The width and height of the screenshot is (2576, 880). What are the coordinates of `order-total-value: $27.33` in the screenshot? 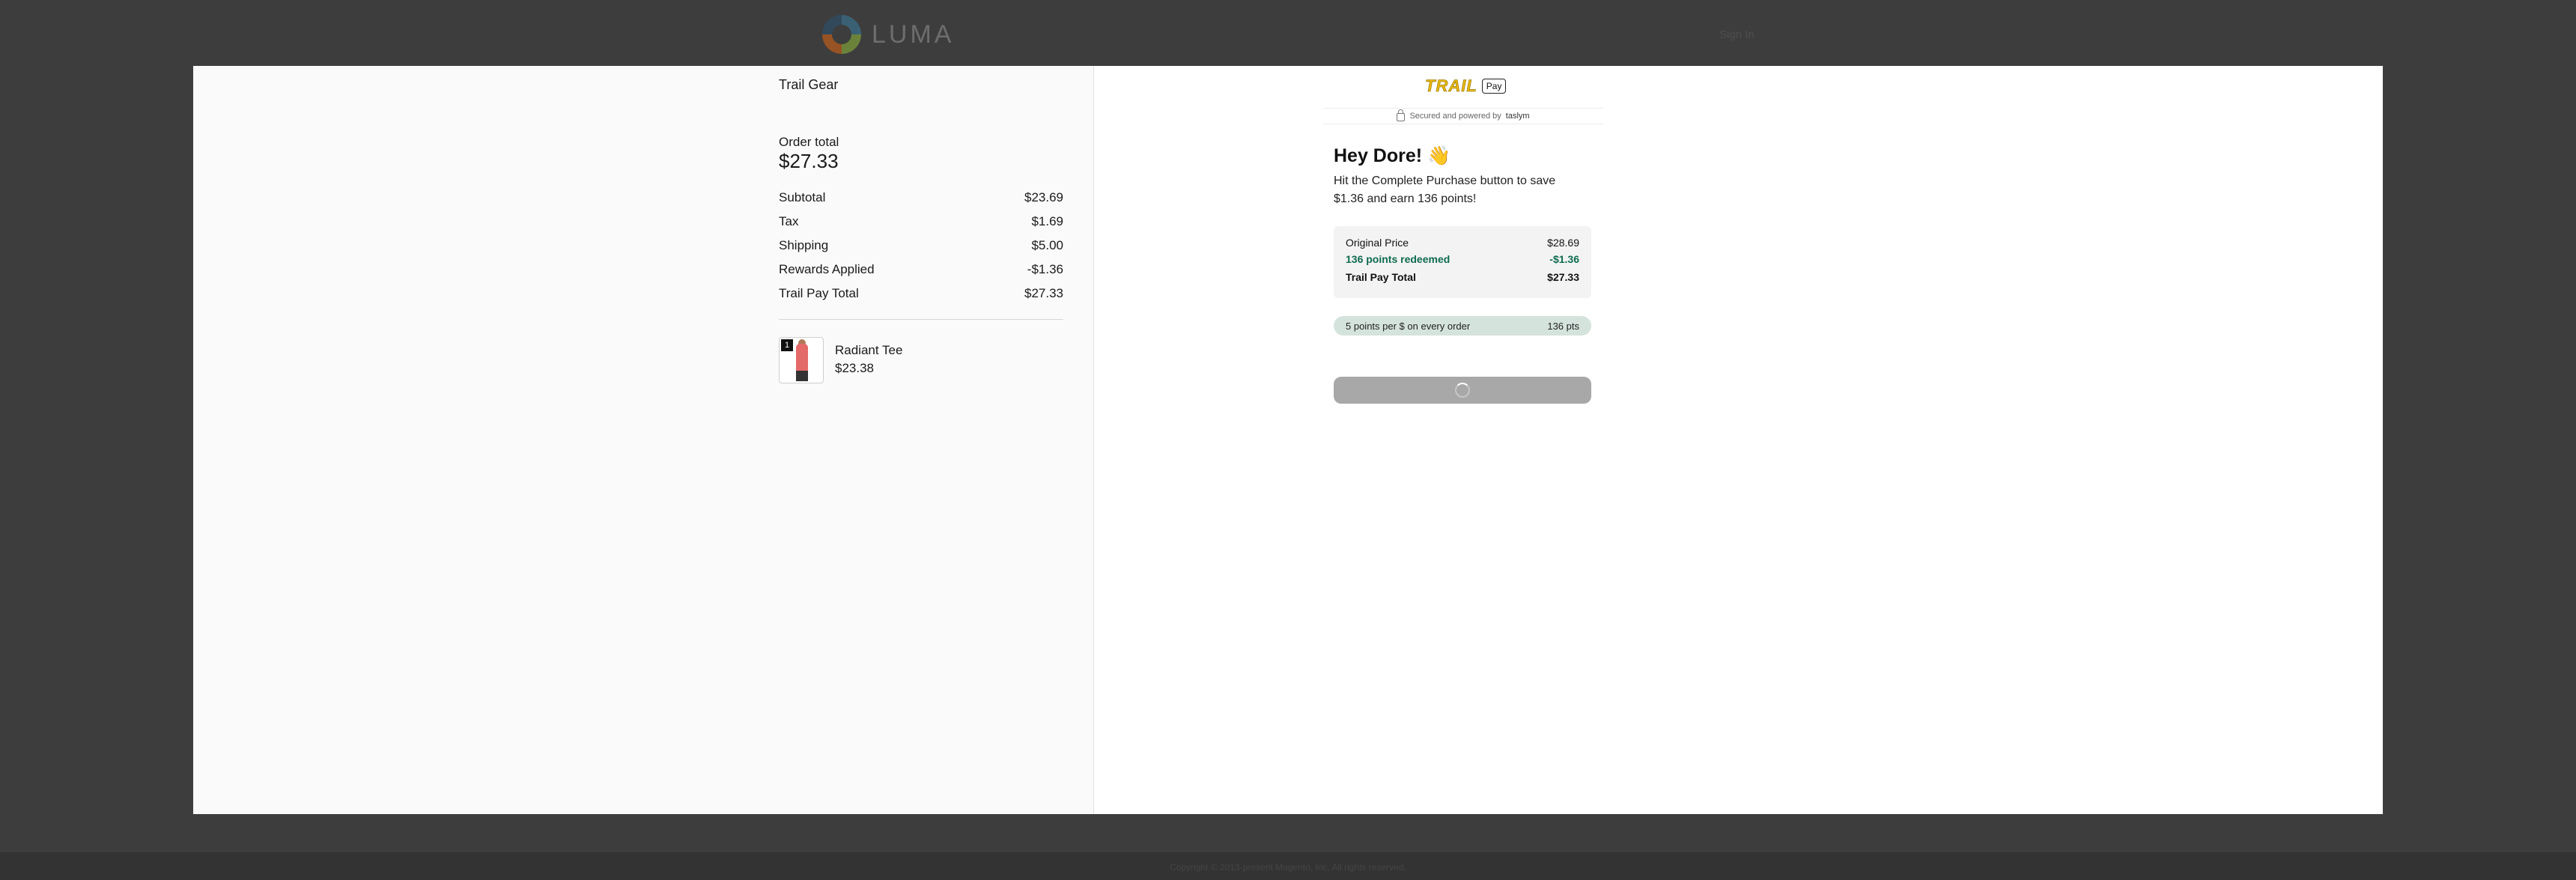 It's located at (809, 161).